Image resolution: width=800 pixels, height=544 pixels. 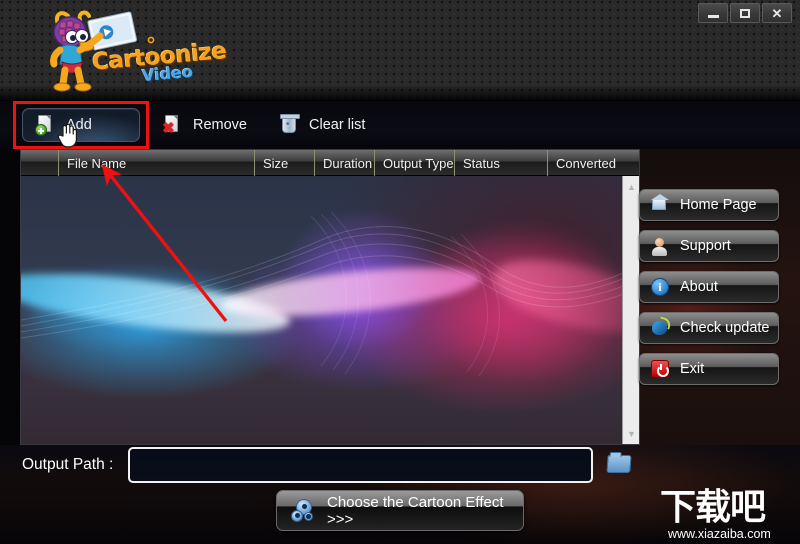 I want to click on browse-folder-button, so click(x=619, y=464).